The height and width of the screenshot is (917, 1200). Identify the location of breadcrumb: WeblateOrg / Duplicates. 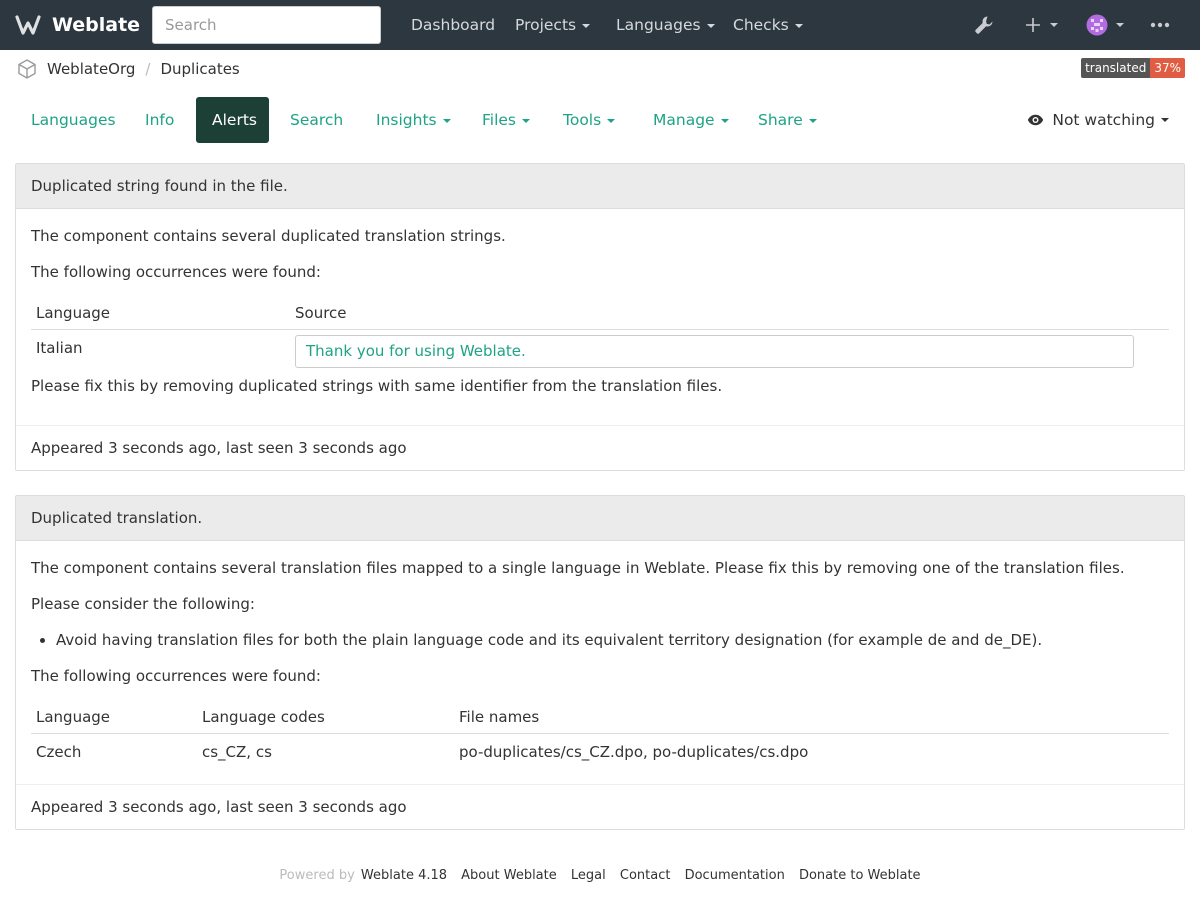
(128, 69).